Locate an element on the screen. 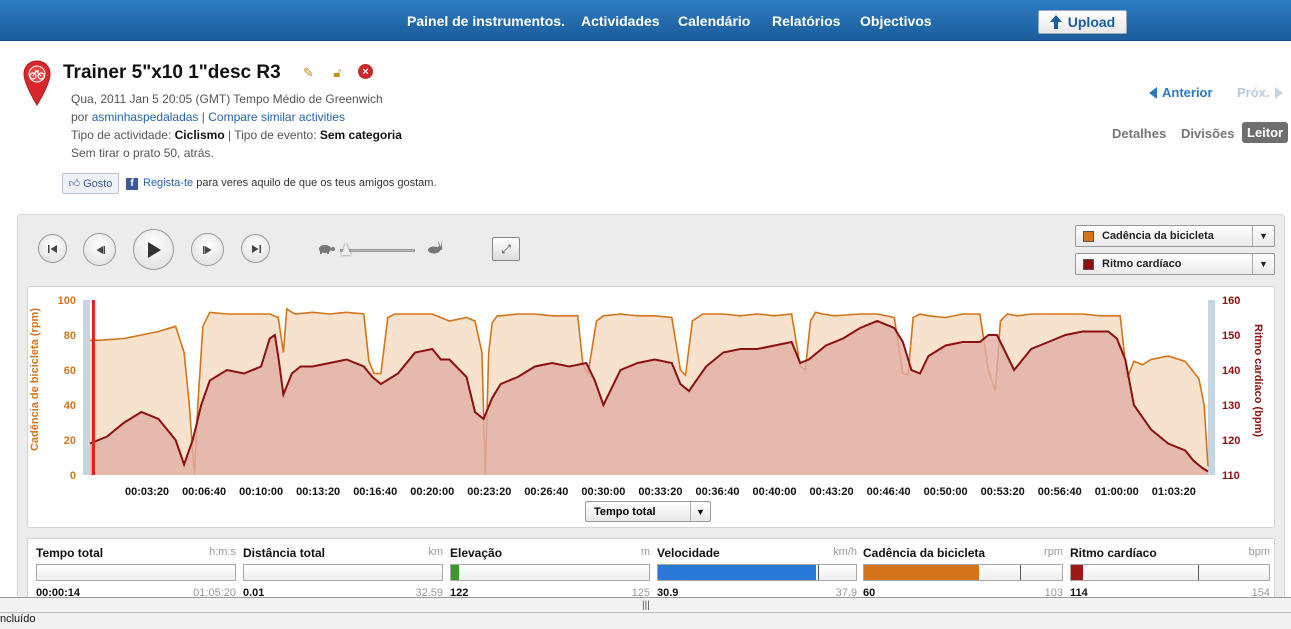 This screenshot has width=1291, height=629. stat-name: Distância total is located at coordinates (284, 553).